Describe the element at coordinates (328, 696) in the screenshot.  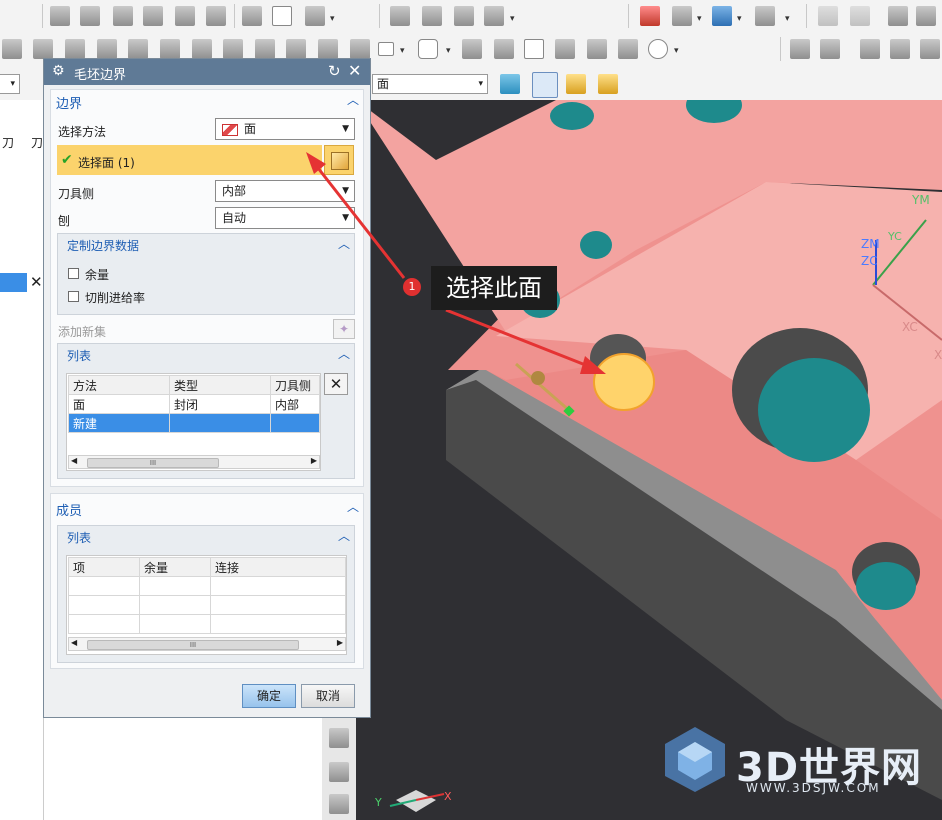
I see `cancel-button: 取消` at that location.